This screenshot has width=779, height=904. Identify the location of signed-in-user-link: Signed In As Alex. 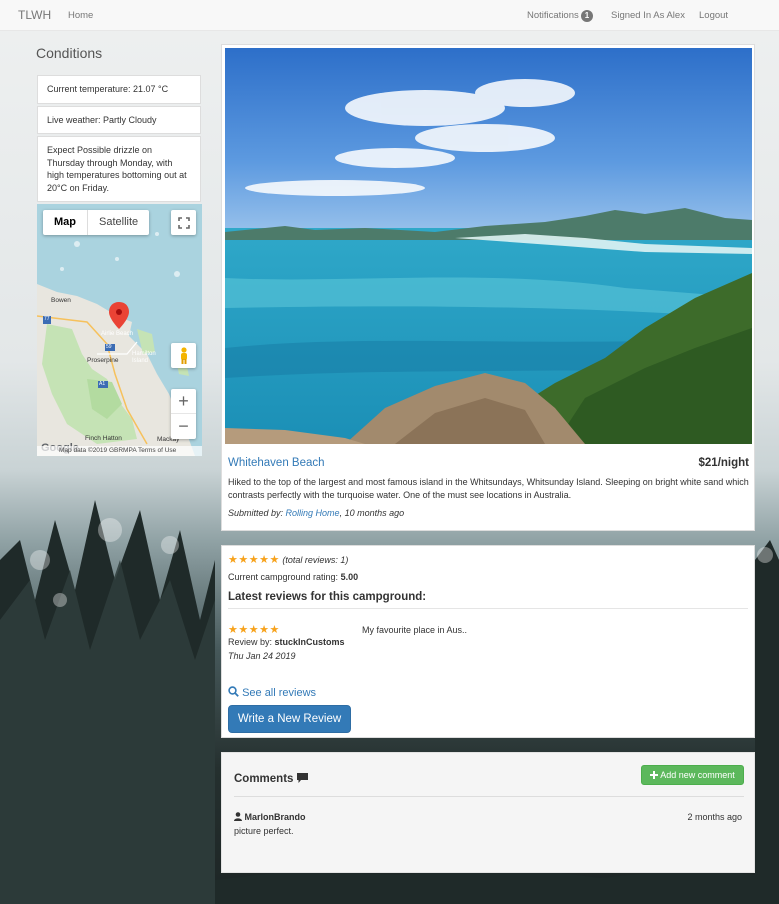
(648, 15).